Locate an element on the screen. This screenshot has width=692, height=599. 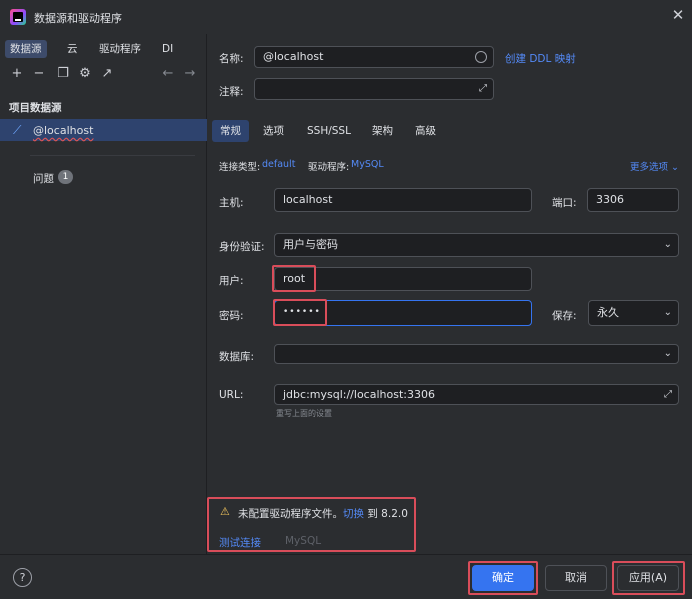
tab-options: 选项 is located at coordinates (273, 131).